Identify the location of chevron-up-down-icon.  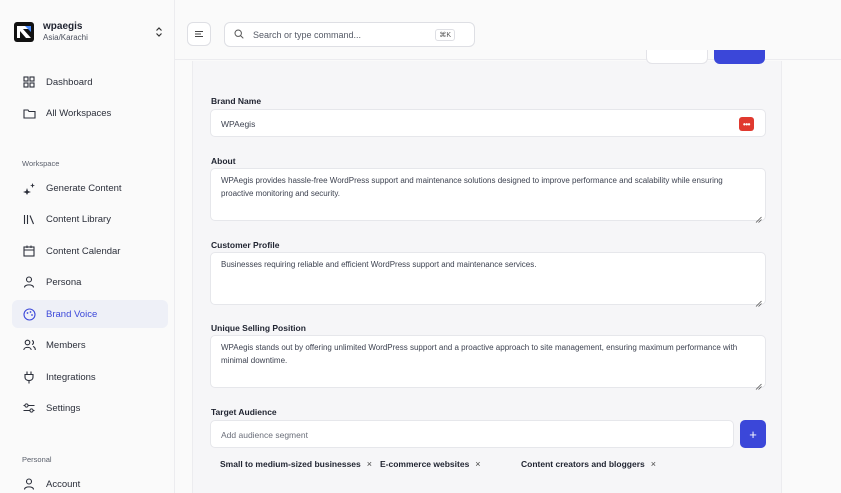
(159, 32).